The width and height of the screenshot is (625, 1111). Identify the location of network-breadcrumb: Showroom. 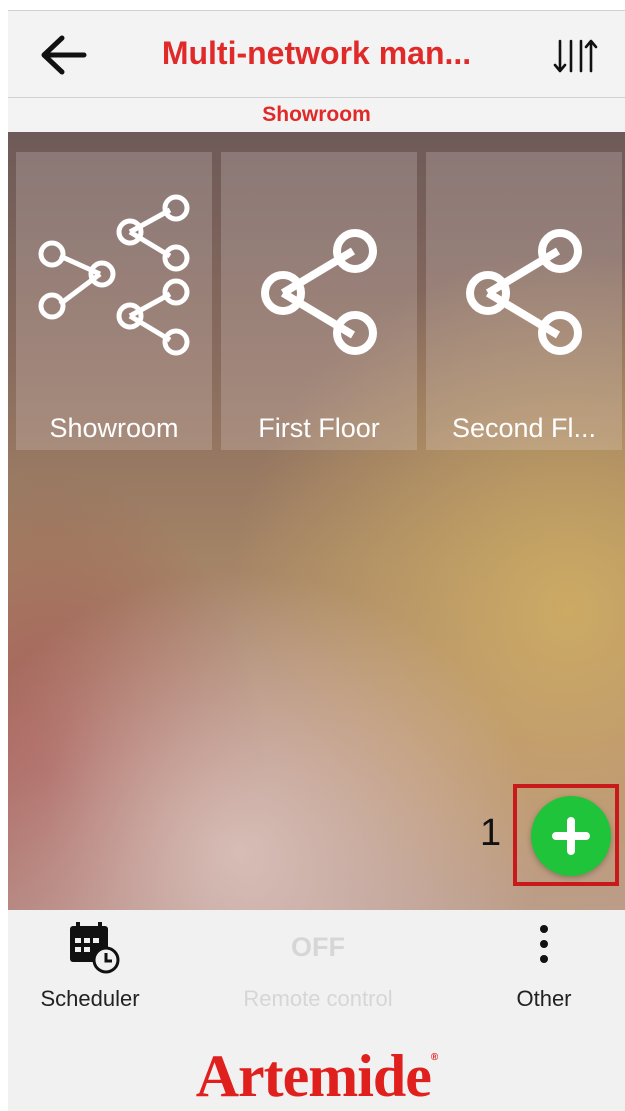
(316, 115).